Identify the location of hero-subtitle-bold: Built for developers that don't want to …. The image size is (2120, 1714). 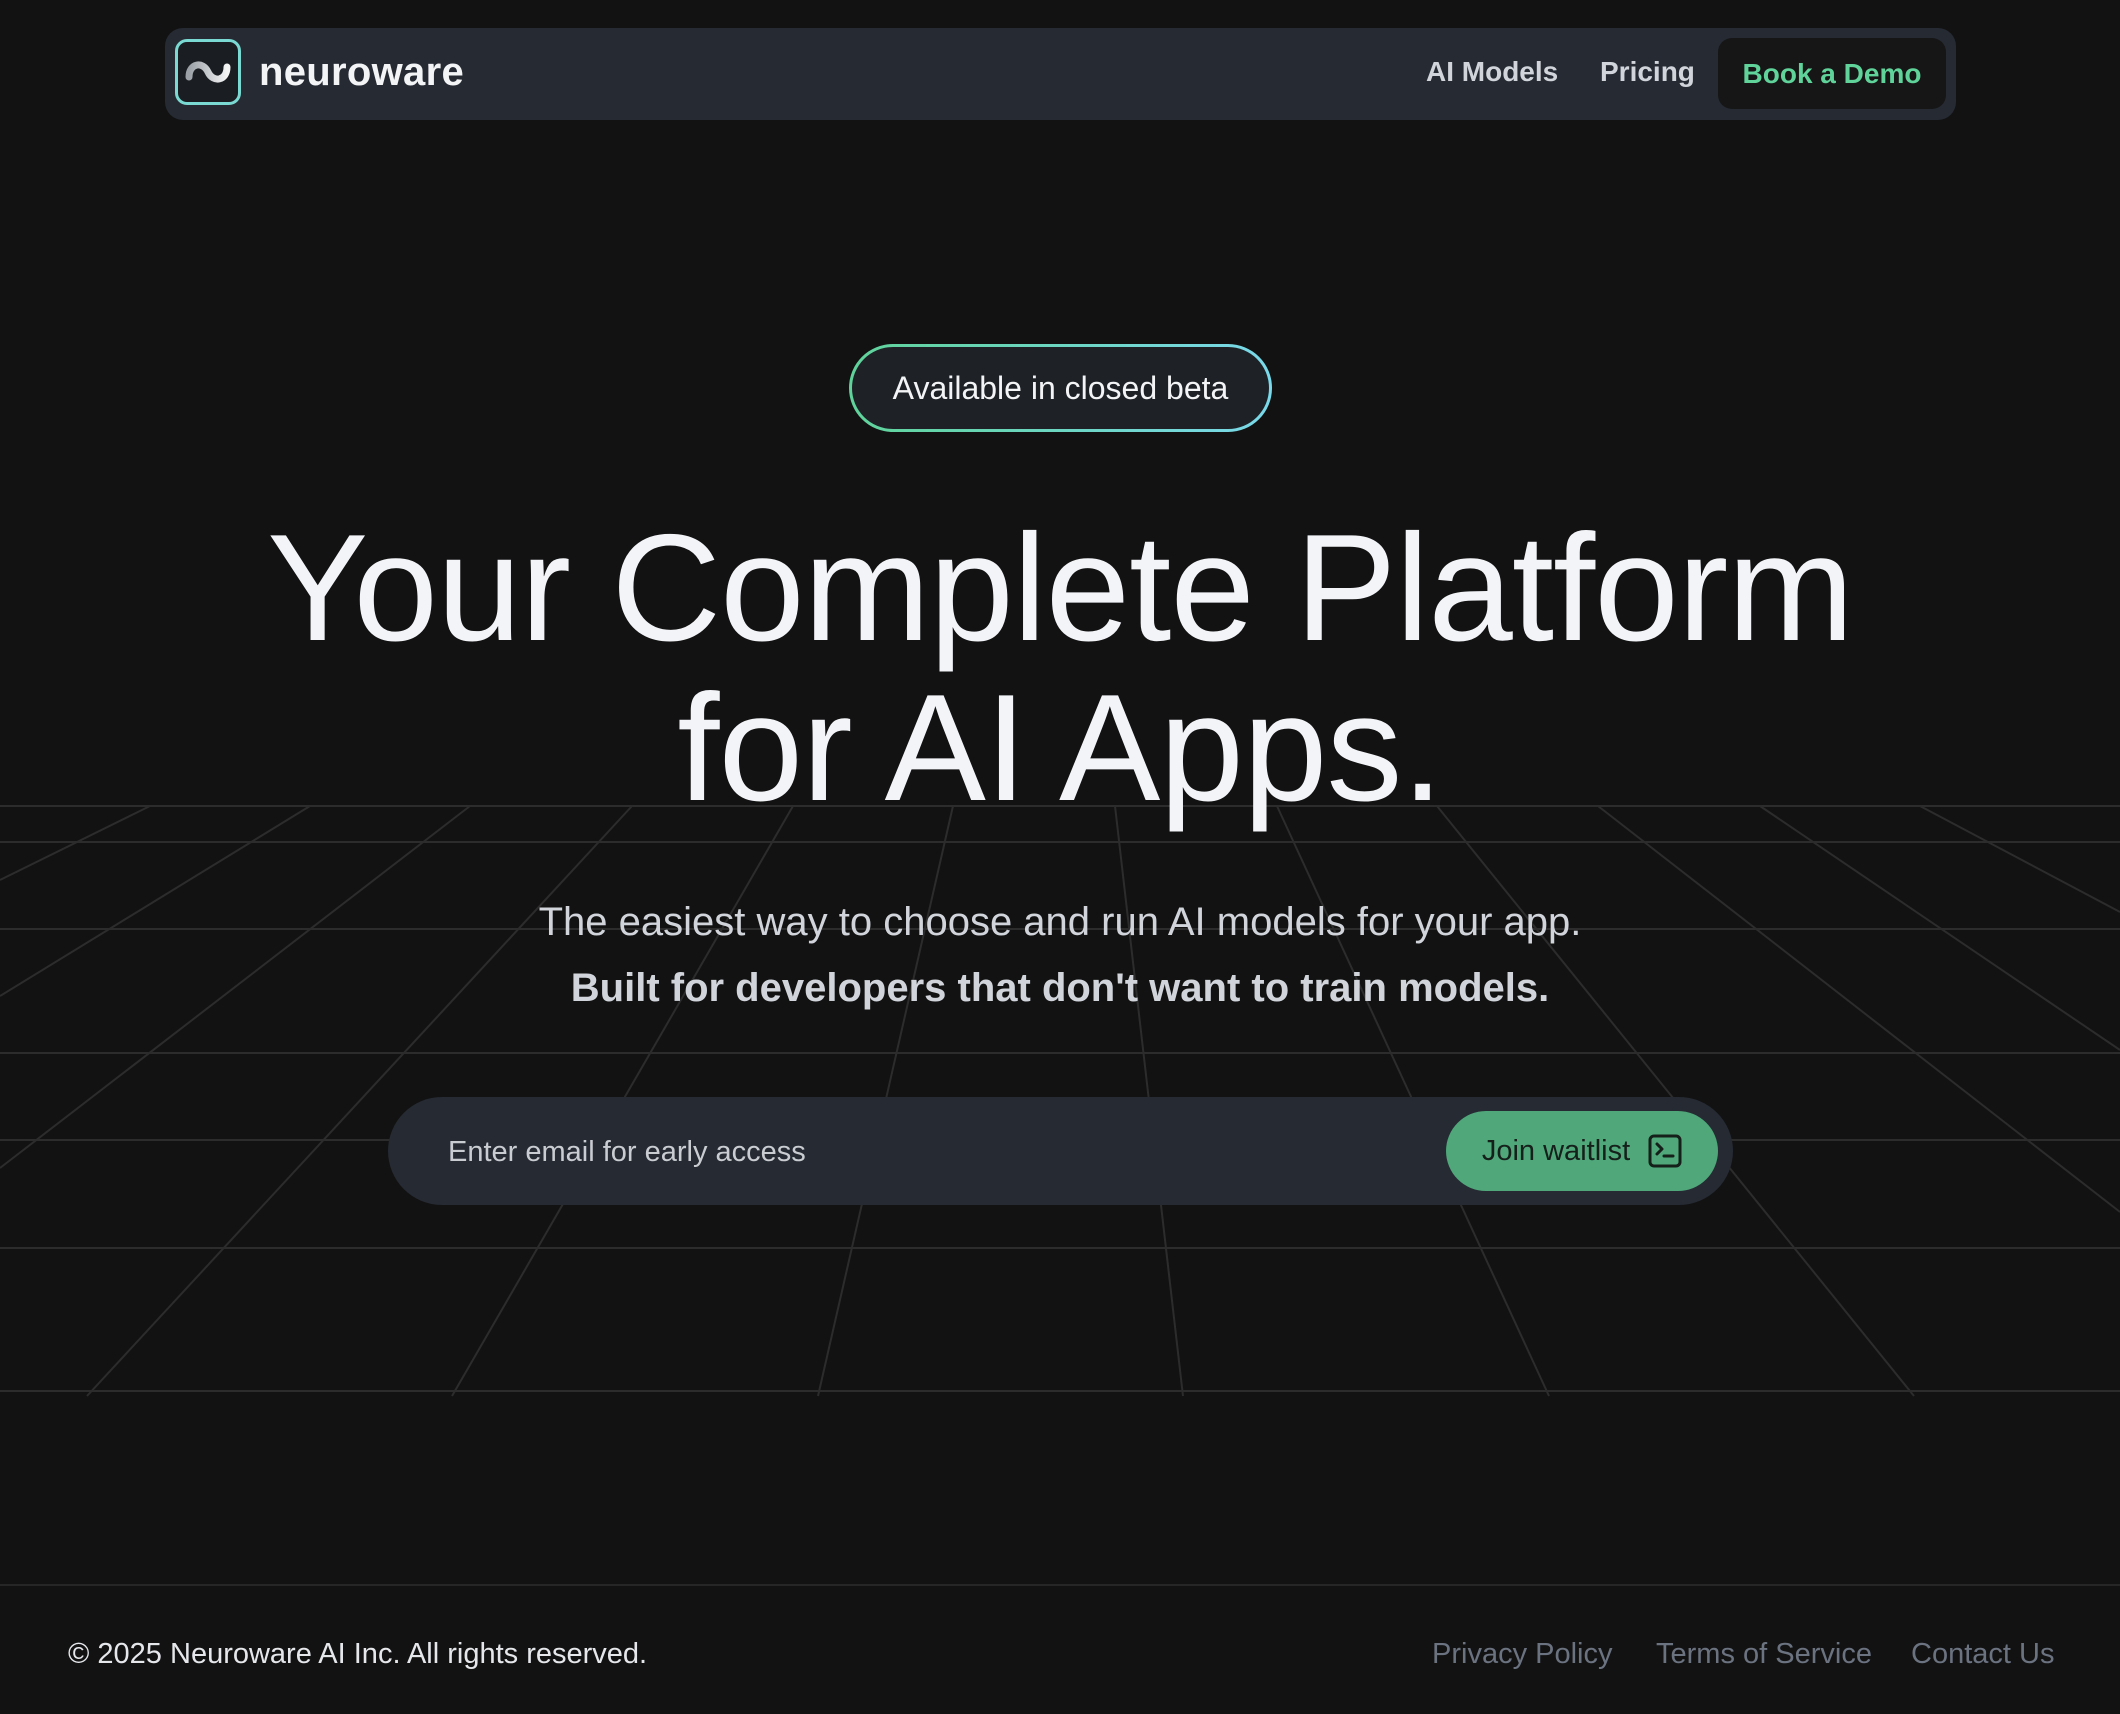
(1060, 988).